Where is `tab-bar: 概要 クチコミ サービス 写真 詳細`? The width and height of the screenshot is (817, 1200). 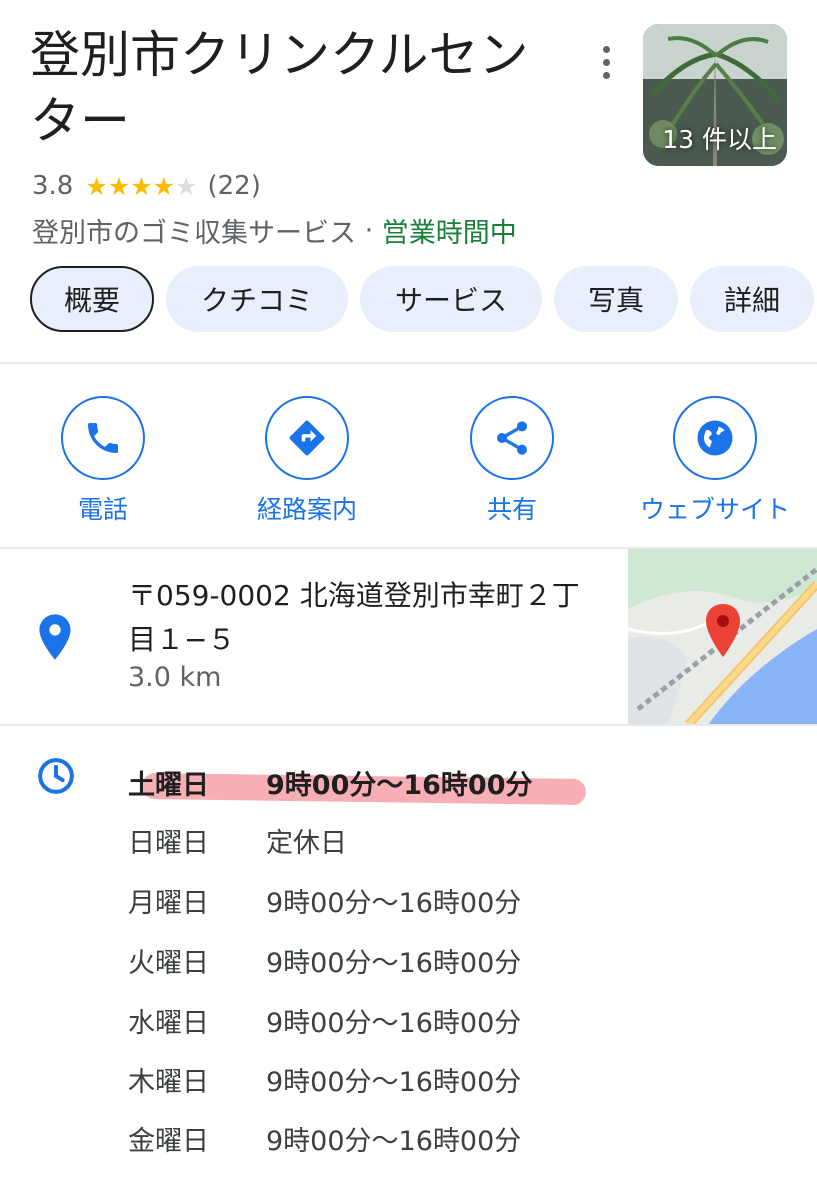 tab-bar: 概要 クチコミ サービス 写真 詳細 is located at coordinates (422, 299).